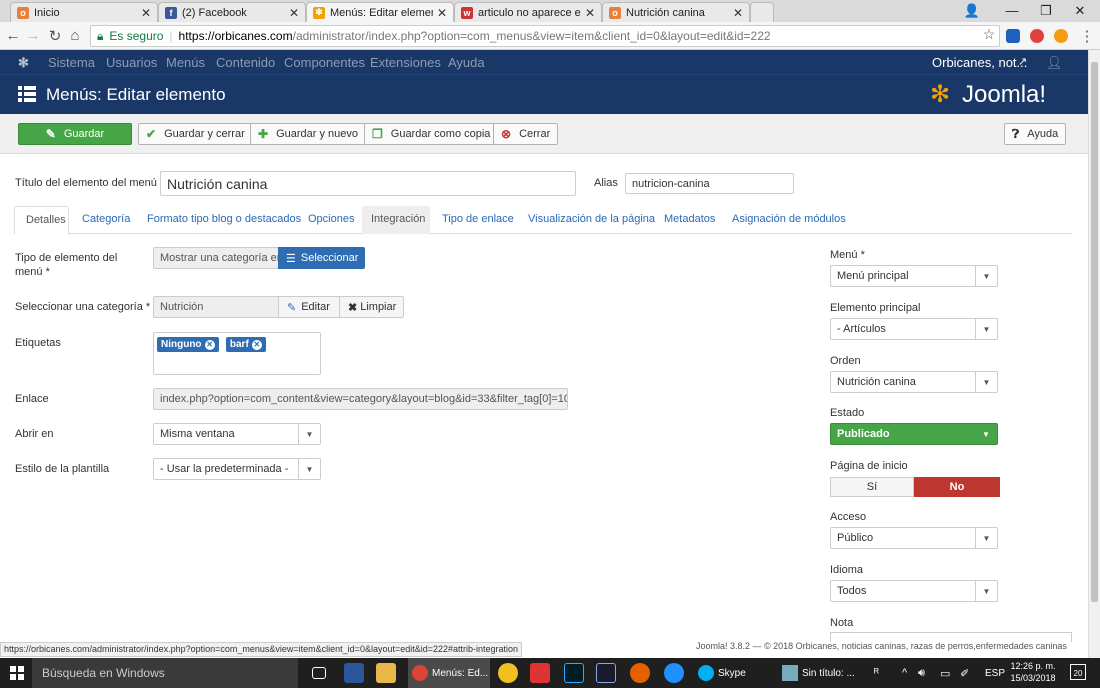 This screenshot has width=1100, height=688. I want to click on photoshop-icon, so click(574, 673).